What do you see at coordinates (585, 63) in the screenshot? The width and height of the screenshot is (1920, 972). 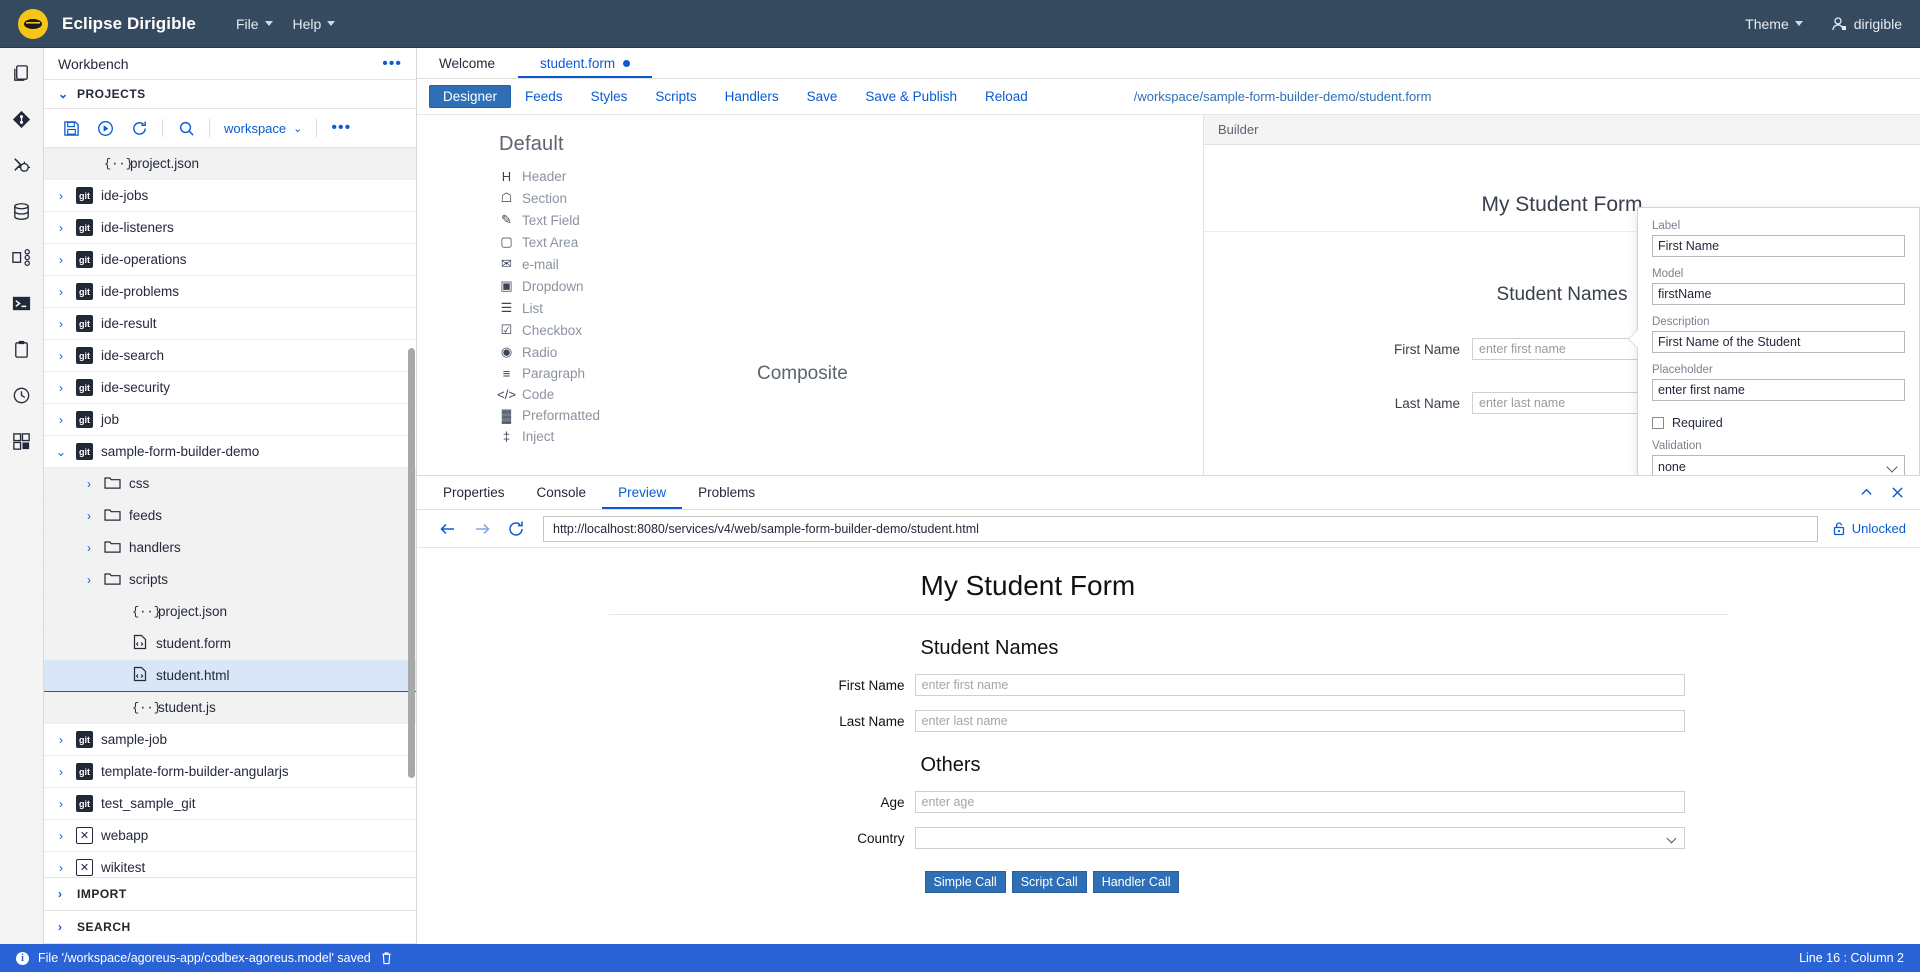 I see `editor-tab-student-form: student.form` at bounding box center [585, 63].